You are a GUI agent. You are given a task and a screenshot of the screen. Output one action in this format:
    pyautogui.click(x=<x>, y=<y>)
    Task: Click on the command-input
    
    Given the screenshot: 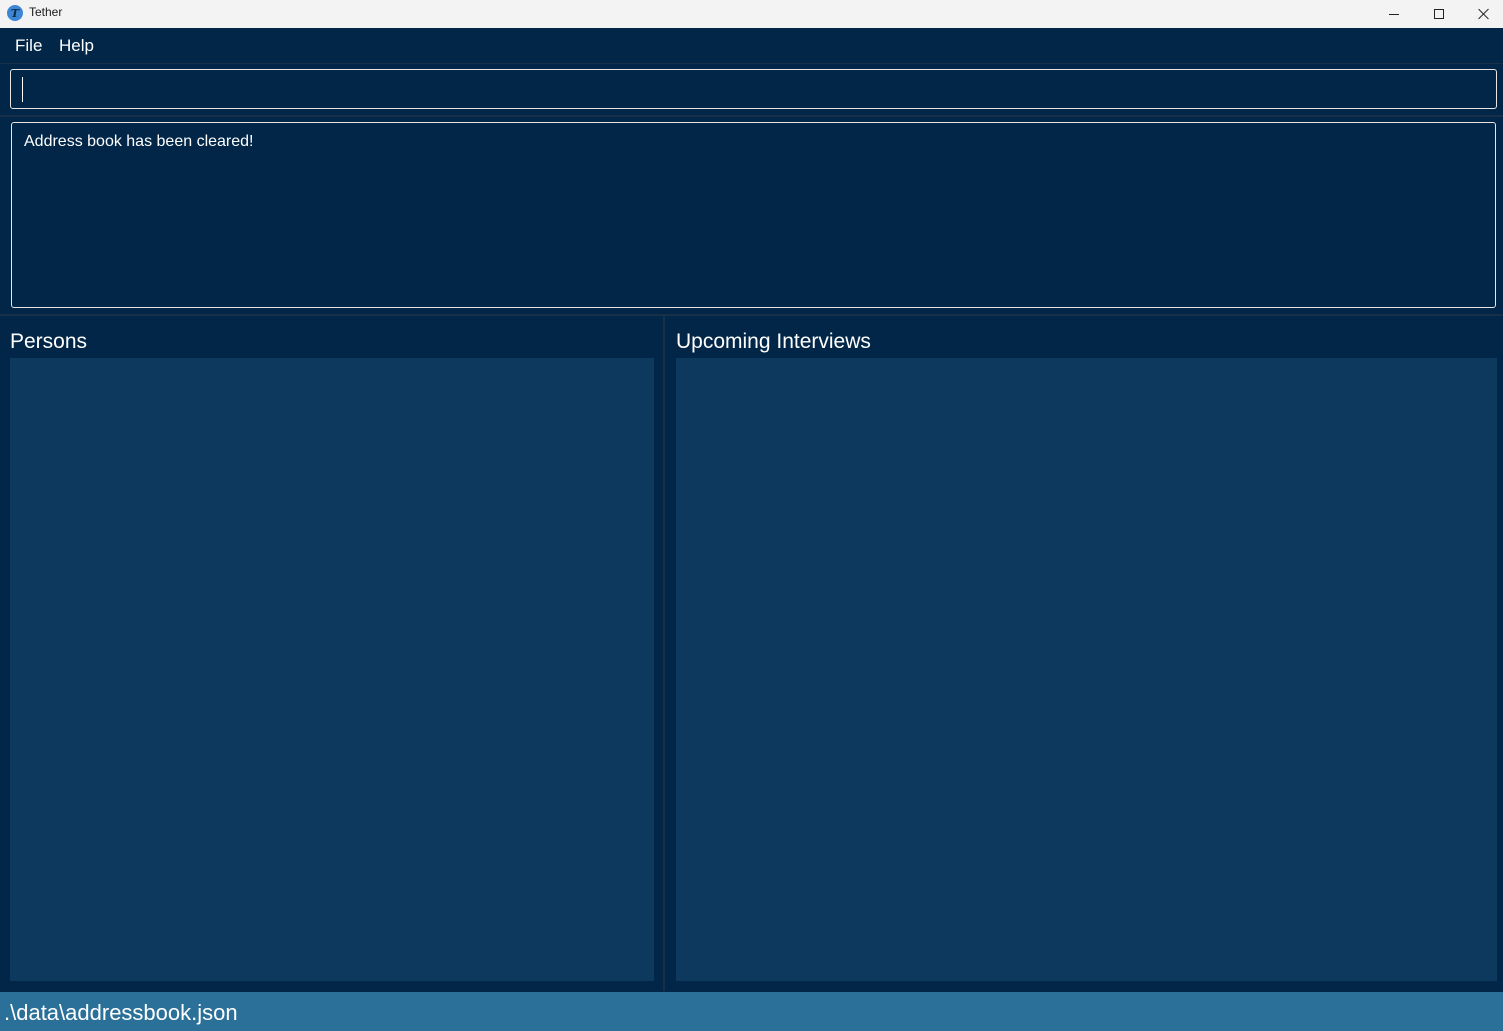 What is the action you would take?
    pyautogui.click(x=753, y=89)
    